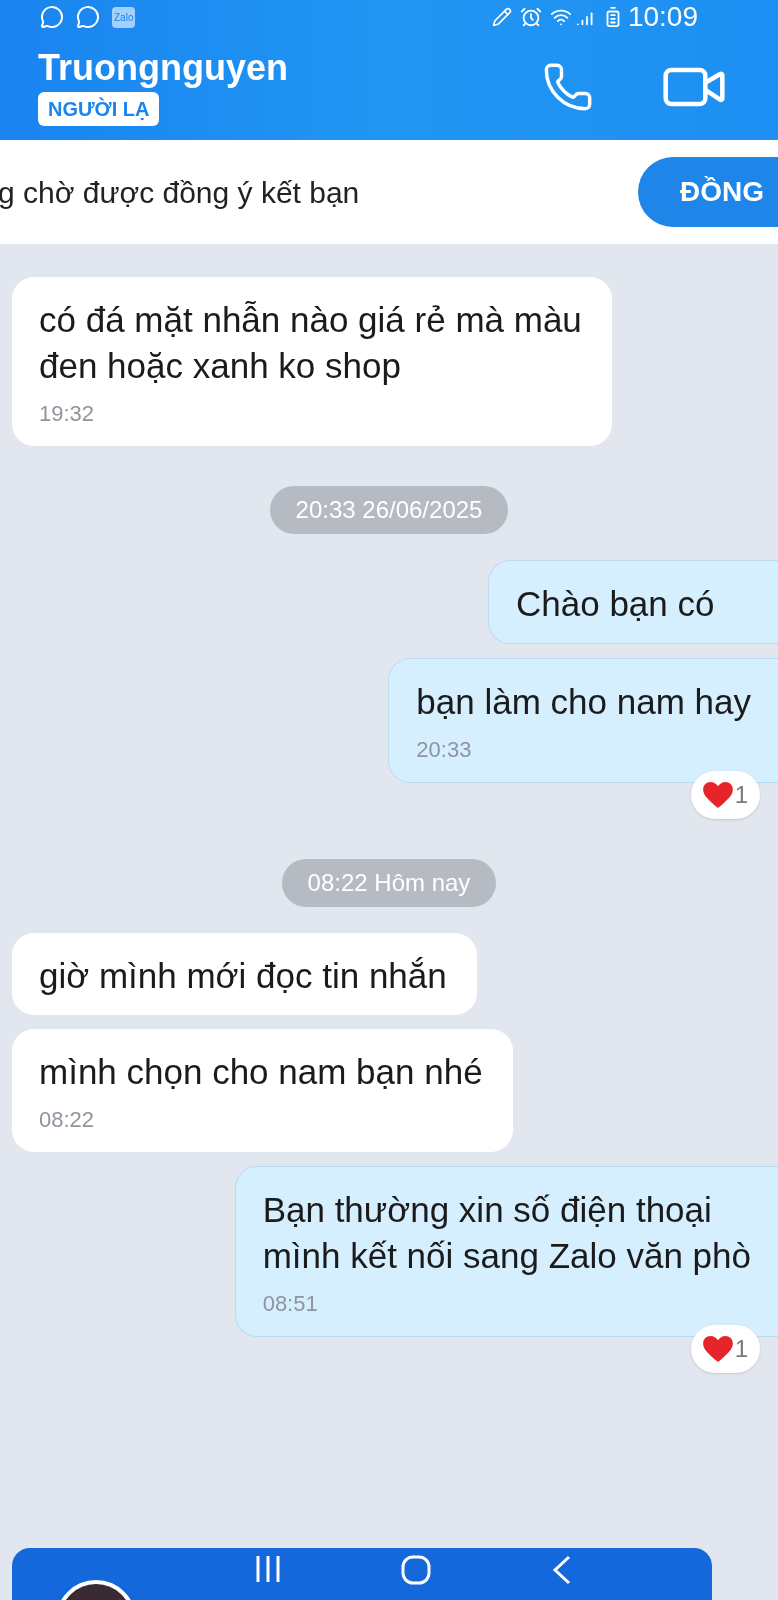  I want to click on message-time: 08:51, so click(290, 1304).